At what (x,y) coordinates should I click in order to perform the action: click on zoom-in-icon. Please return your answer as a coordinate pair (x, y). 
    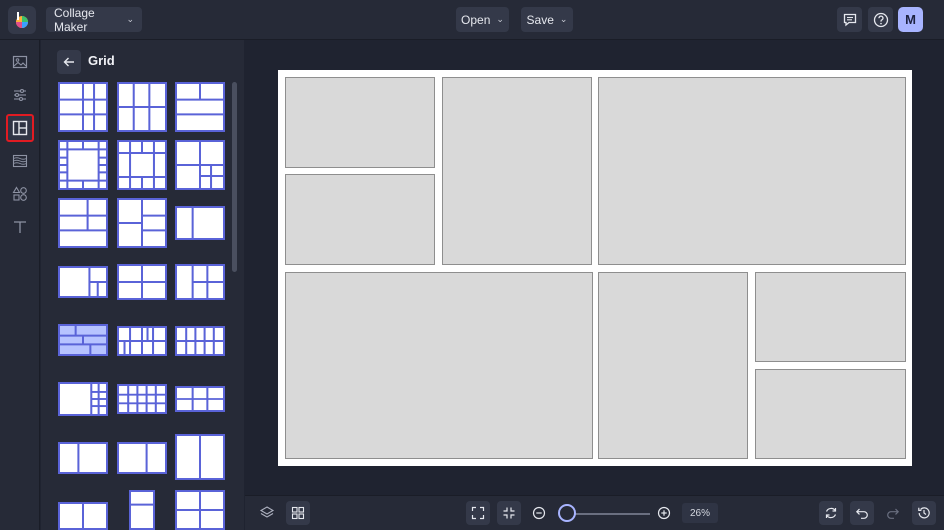
    Looking at the image, I should click on (664, 513).